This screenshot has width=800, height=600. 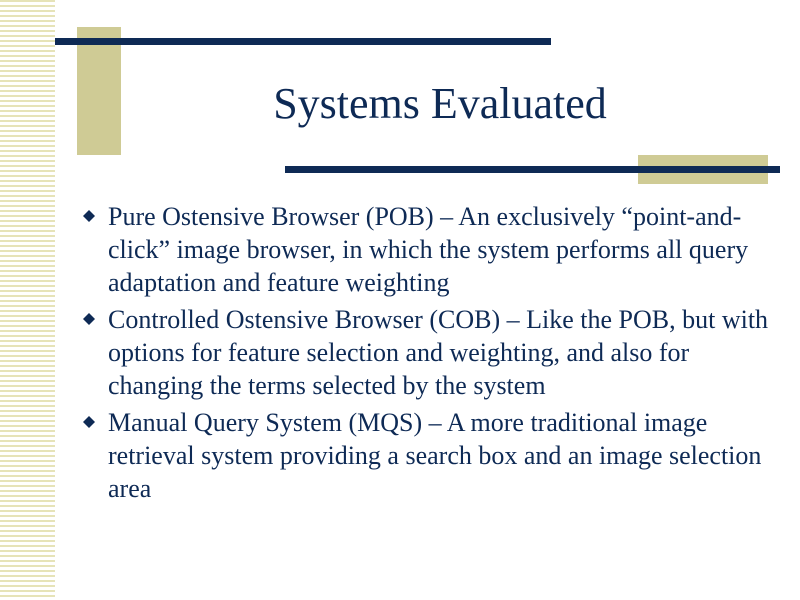 What do you see at coordinates (440, 103) in the screenshot?
I see `slide-title: Systems Evaluated` at bounding box center [440, 103].